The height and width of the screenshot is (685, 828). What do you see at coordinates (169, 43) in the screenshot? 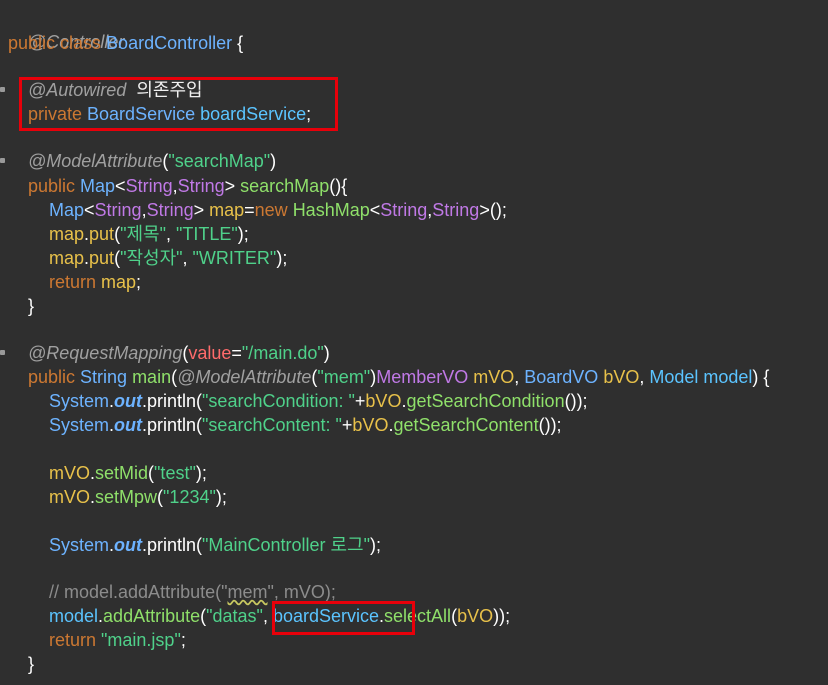
I see `class-name: BoardController` at bounding box center [169, 43].